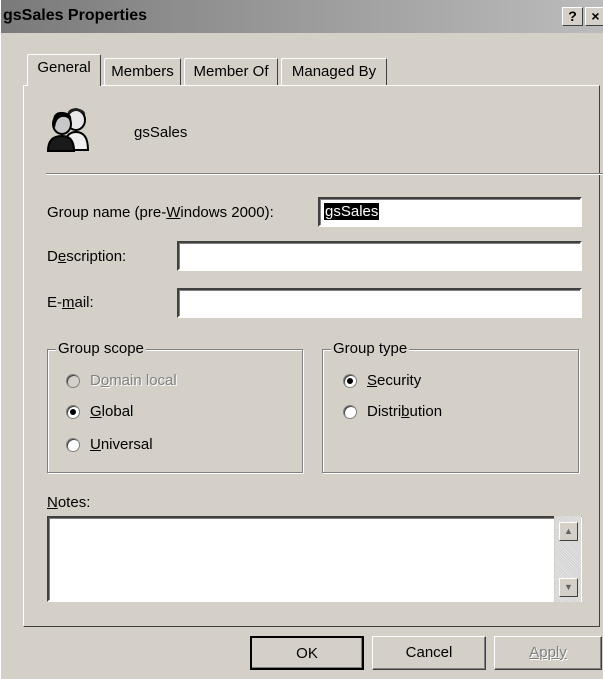  I want to click on header-separator, so click(324, 174).